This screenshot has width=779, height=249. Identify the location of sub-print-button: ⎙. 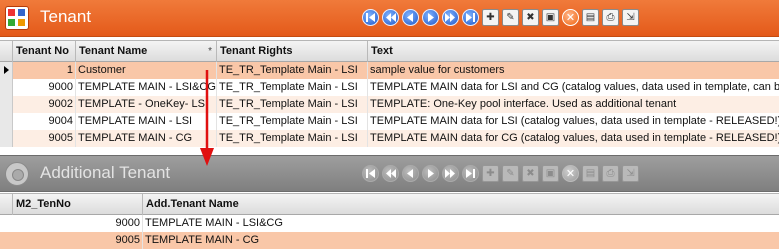
(610, 173).